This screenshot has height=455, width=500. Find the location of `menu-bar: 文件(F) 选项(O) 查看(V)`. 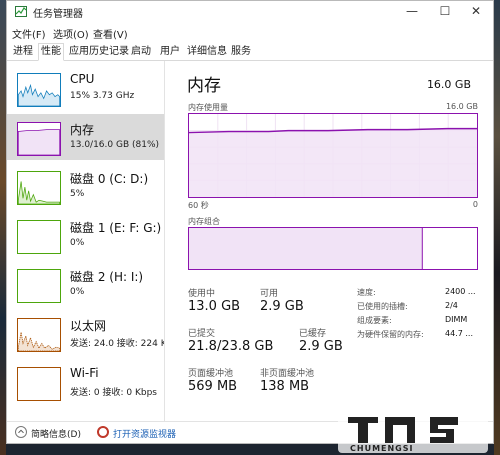

menu-bar: 文件(F) 选项(O) 查看(V) is located at coordinates (250, 32).